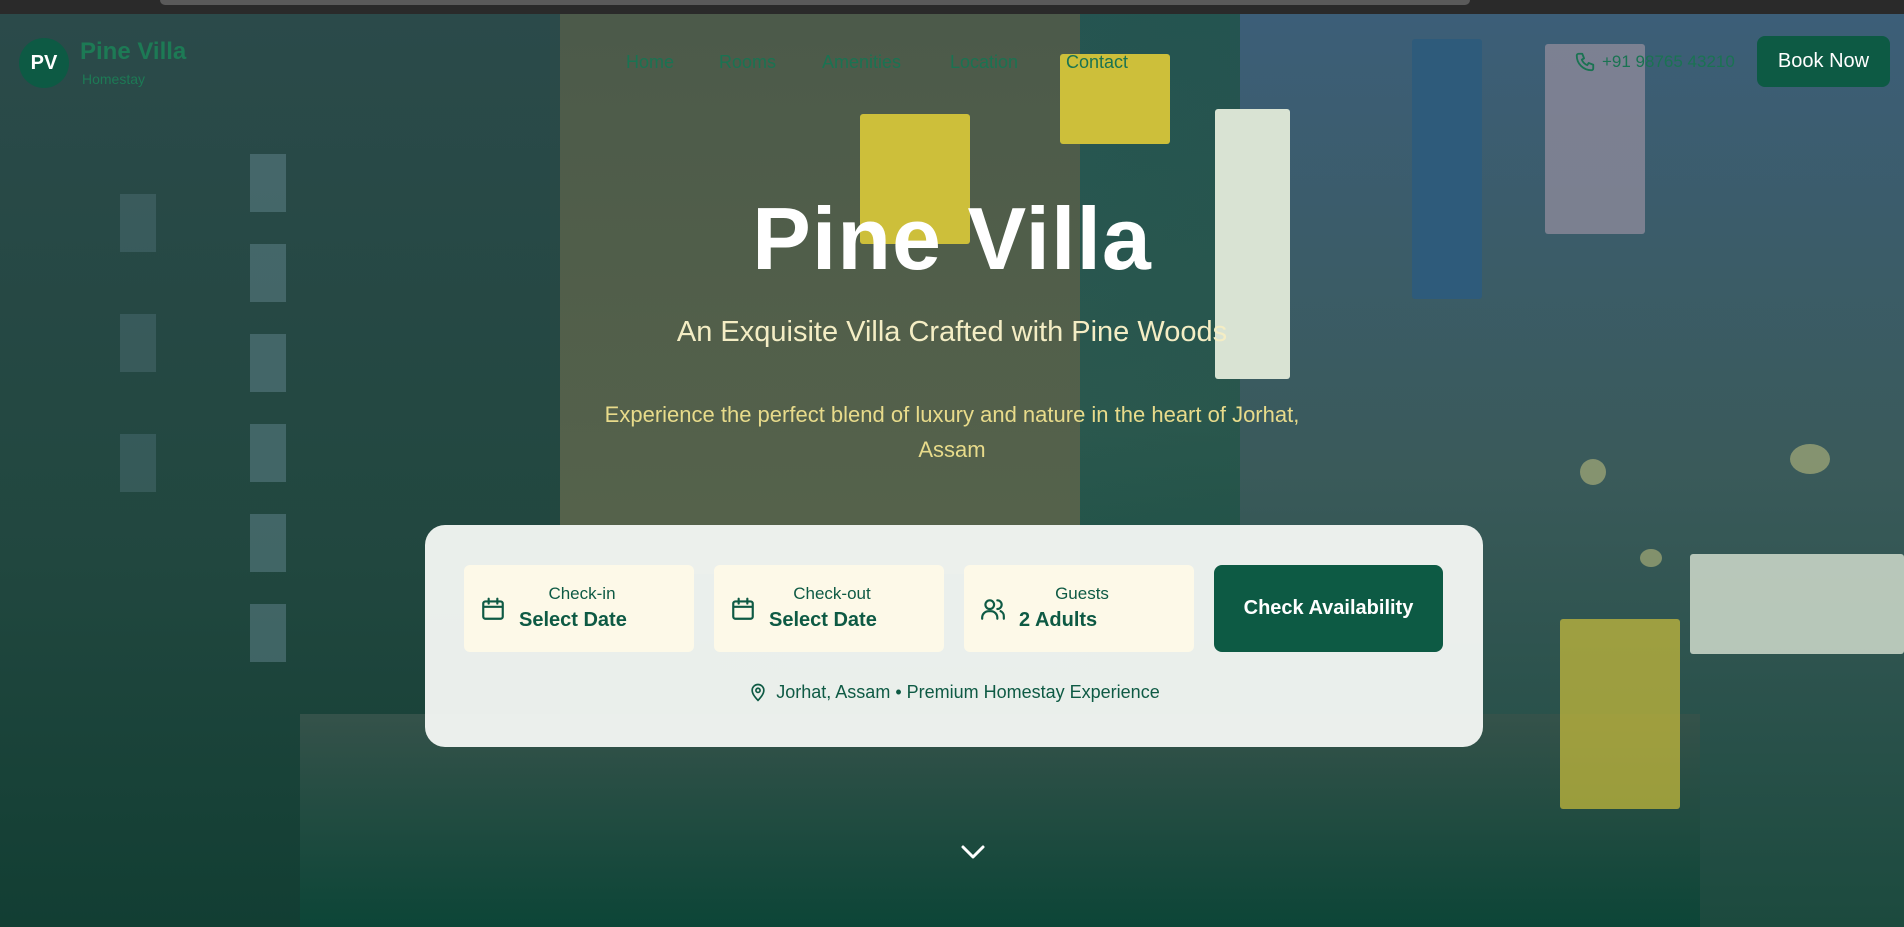  I want to click on logo-subtitle: Homestay, so click(114, 79).